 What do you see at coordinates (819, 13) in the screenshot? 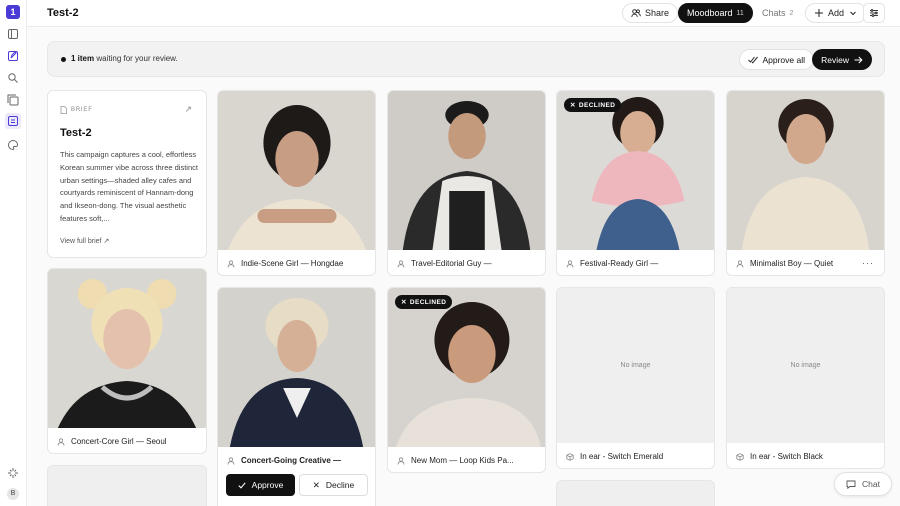
I see `plus-icon` at bounding box center [819, 13].